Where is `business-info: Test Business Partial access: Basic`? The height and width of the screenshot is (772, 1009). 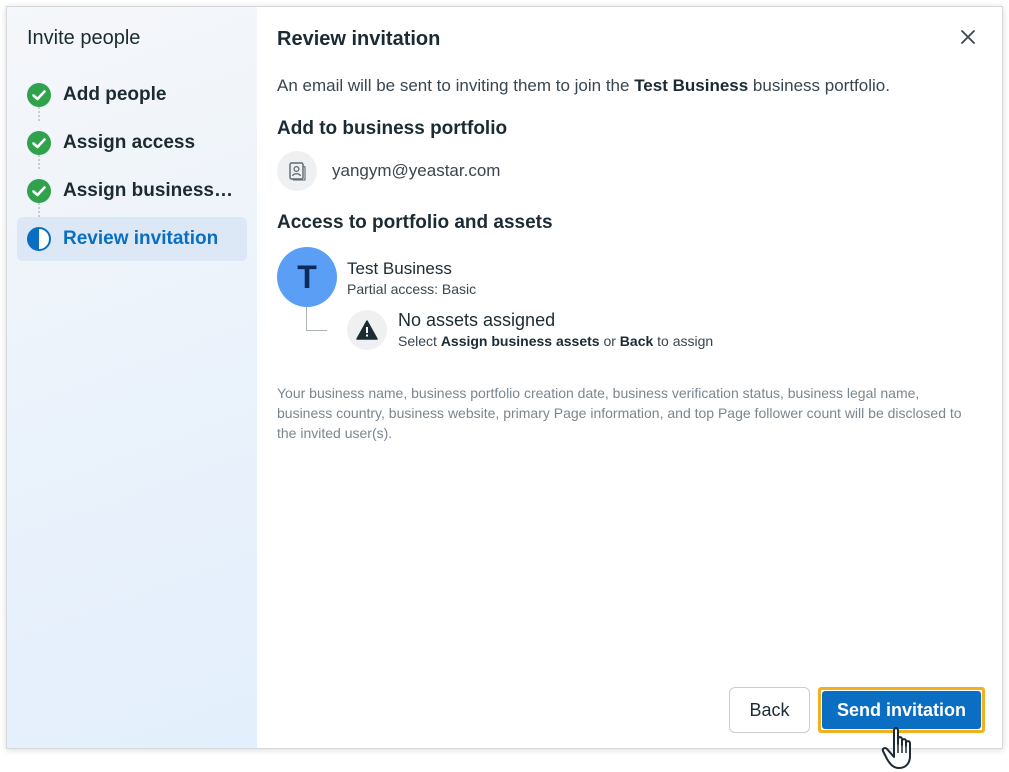
business-info: Test Business Partial access: Basic is located at coordinates (411, 278).